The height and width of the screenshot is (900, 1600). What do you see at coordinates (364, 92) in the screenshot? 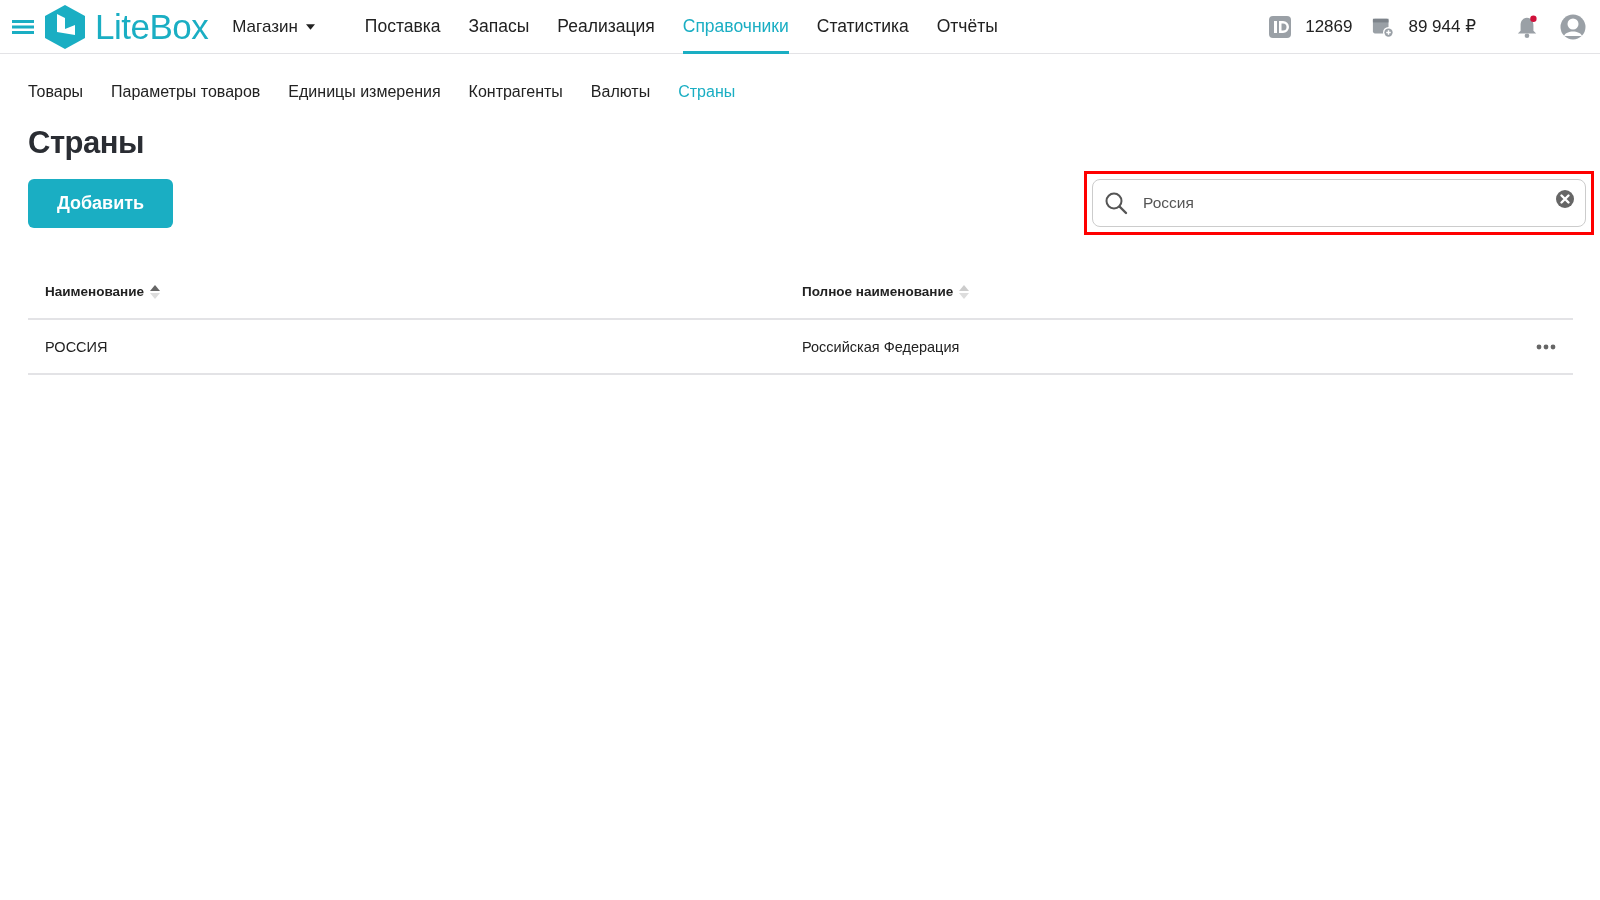
I see `subnav-tab: Единицы измерения` at bounding box center [364, 92].